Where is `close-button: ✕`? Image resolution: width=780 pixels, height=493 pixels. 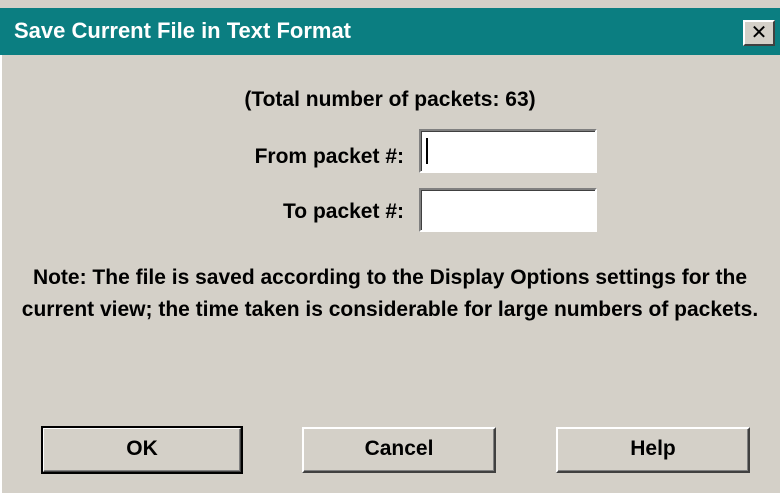 close-button: ✕ is located at coordinates (759, 33).